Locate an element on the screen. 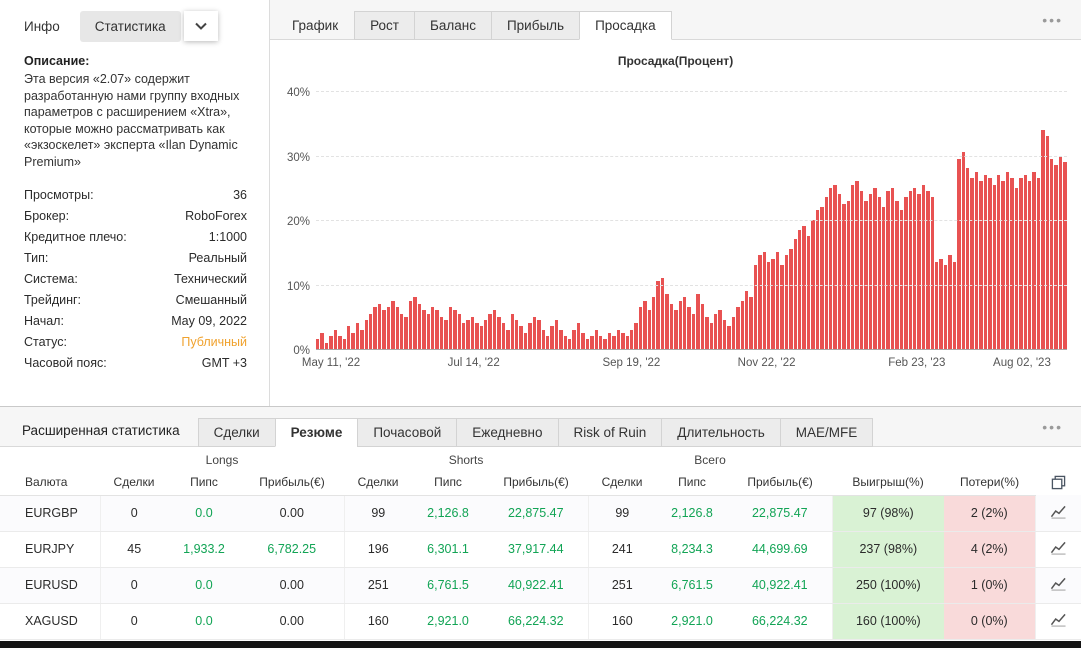 Image resolution: width=1081 pixels, height=648 pixels. table-cell: 6,761.5 is located at coordinates (448, 585).